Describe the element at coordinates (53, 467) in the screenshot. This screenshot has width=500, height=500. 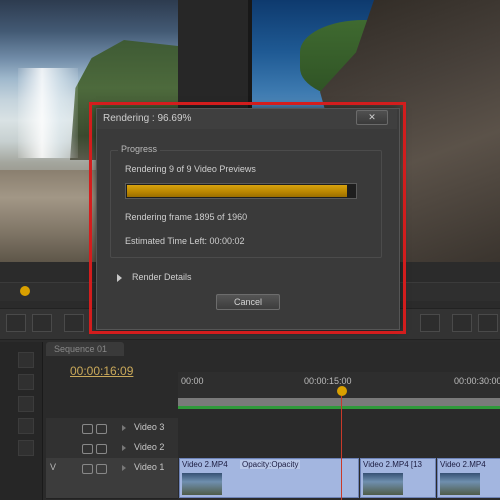
I see `track-target-label: V` at that location.